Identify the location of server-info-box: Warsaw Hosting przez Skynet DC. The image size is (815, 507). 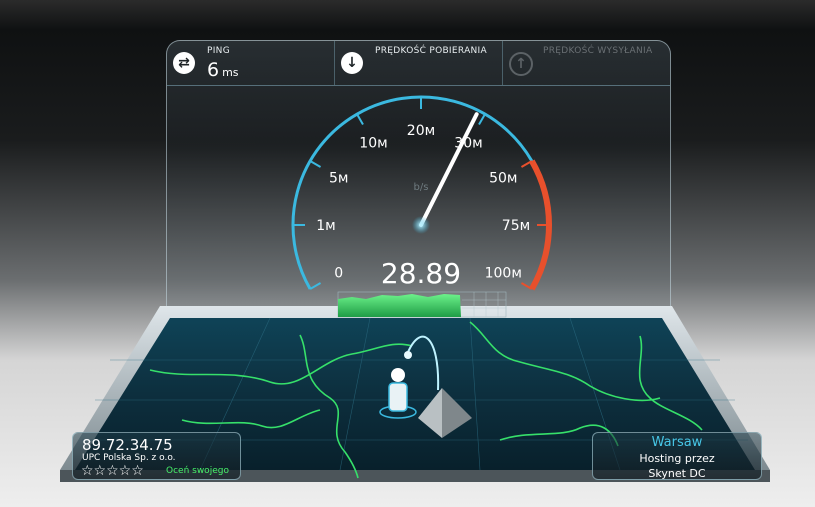
(677, 456).